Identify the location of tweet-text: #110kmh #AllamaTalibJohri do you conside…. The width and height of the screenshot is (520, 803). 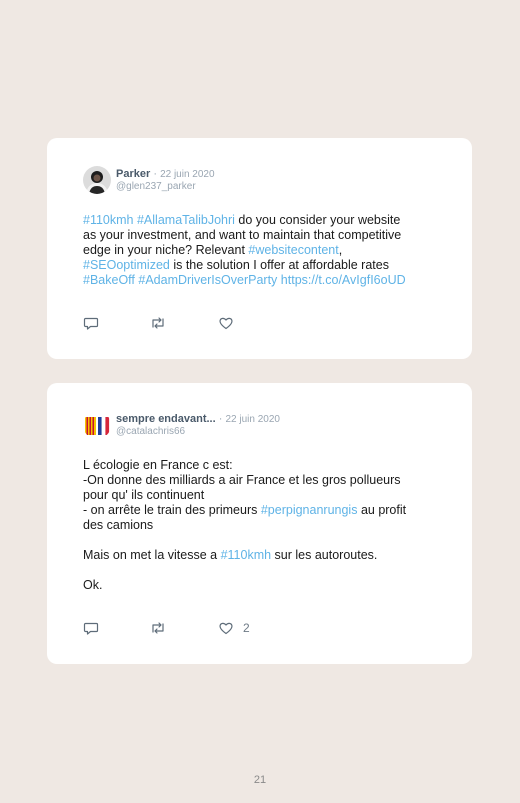
(260, 250).